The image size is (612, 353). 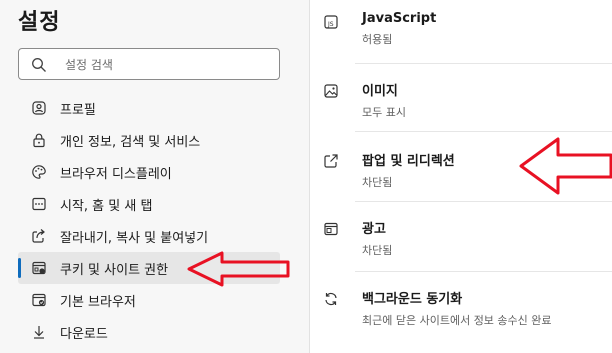 I want to click on permission-status: 모두 표시, so click(x=384, y=112).